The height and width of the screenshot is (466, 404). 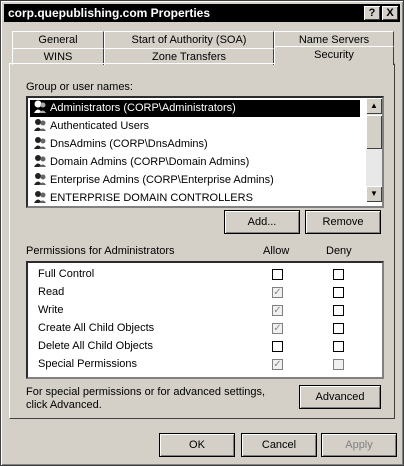 What do you see at coordinates (374, 194) in the screenshot?
I see `scroll-down-icon: ▼` at bounding box center [374, 194].